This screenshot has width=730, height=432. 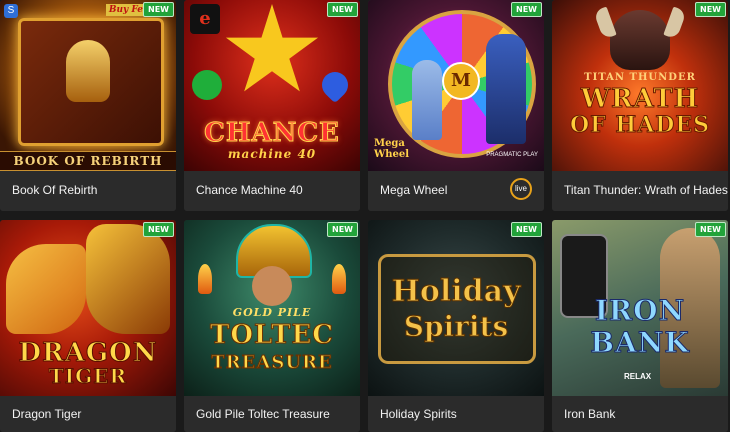 I want to click on game-card-iron-bank: IRON BANK RELAX NEW Iron Bank, so click(x=640, y=326).